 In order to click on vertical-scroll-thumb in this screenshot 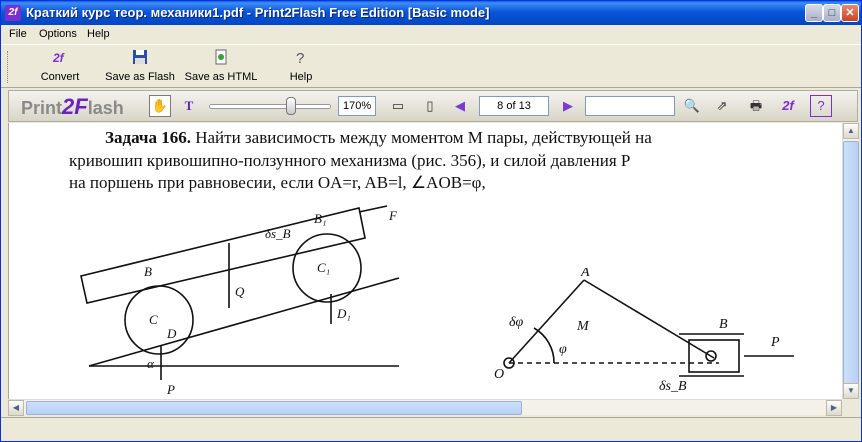, I will do `click(851, 265)`.